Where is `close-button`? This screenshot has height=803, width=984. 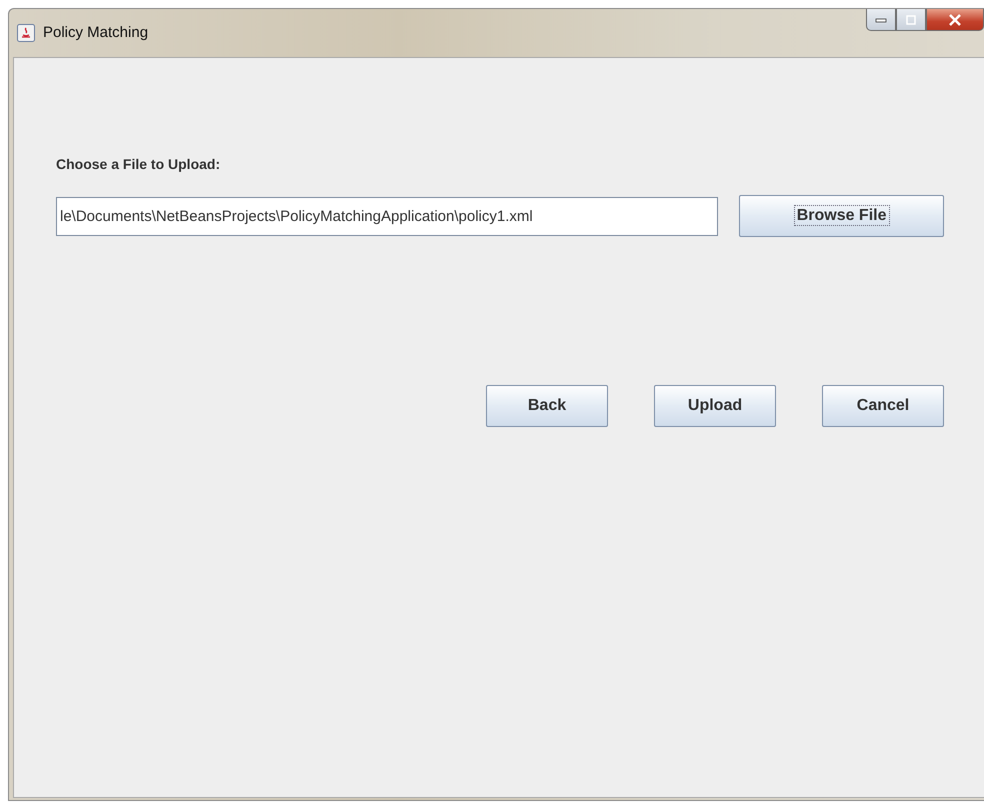
close-button is located at coordinates (955, 20).